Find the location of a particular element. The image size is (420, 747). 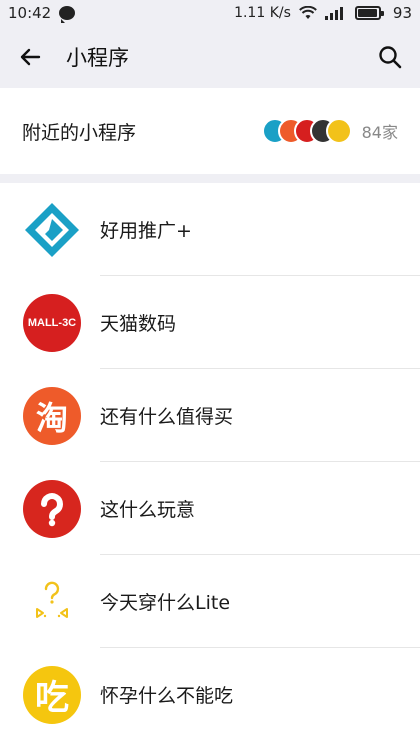

blue-cube-icon is located at coordinates (52, 230).